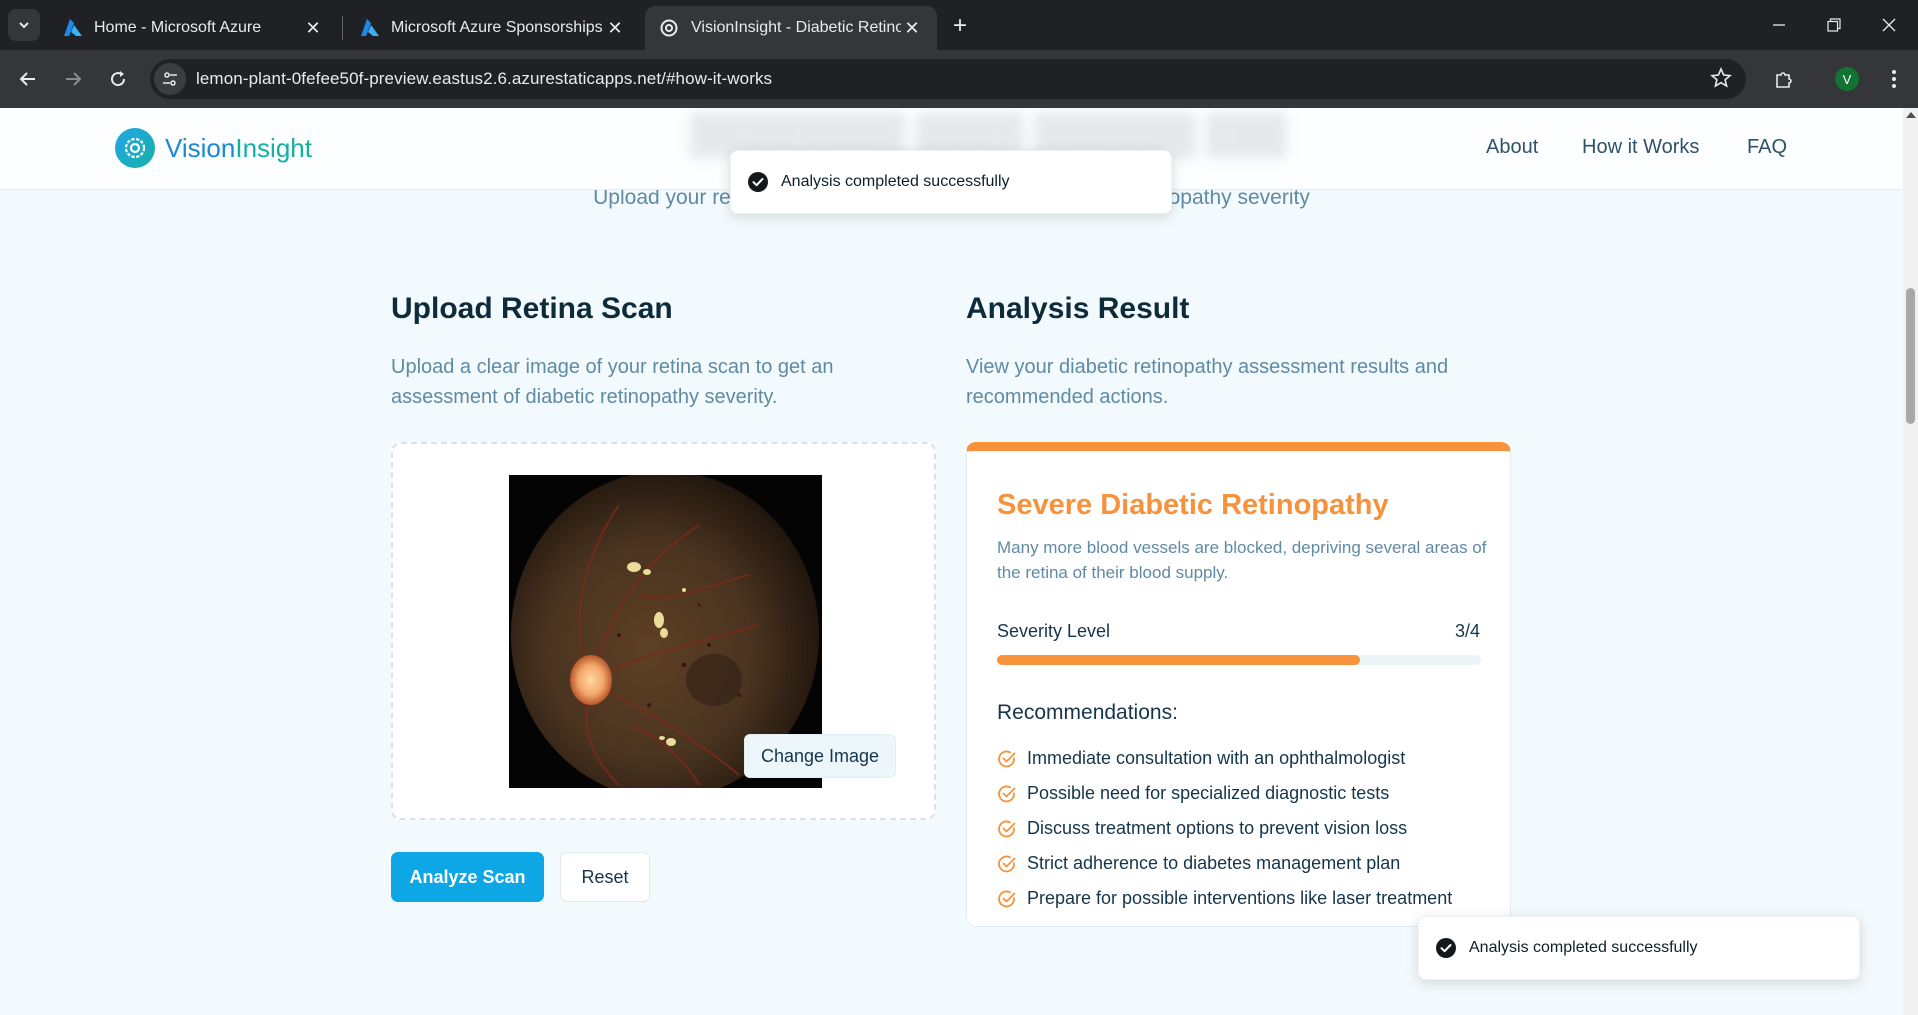  Describe the element at coordinates (1847, 79) in the screenshot. I see `profile-avatar: V` at that location.